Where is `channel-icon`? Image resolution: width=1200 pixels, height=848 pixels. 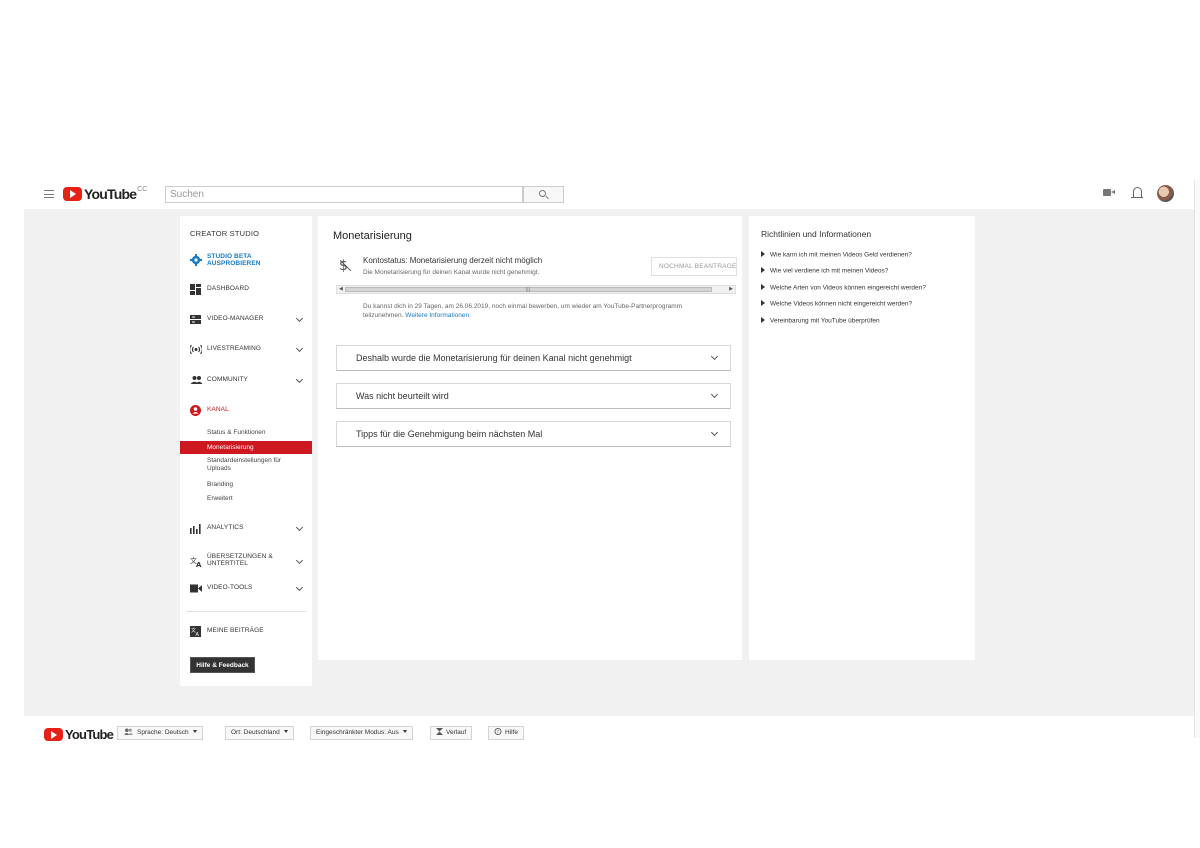
channel-icon is located at coordinates (195, 410).